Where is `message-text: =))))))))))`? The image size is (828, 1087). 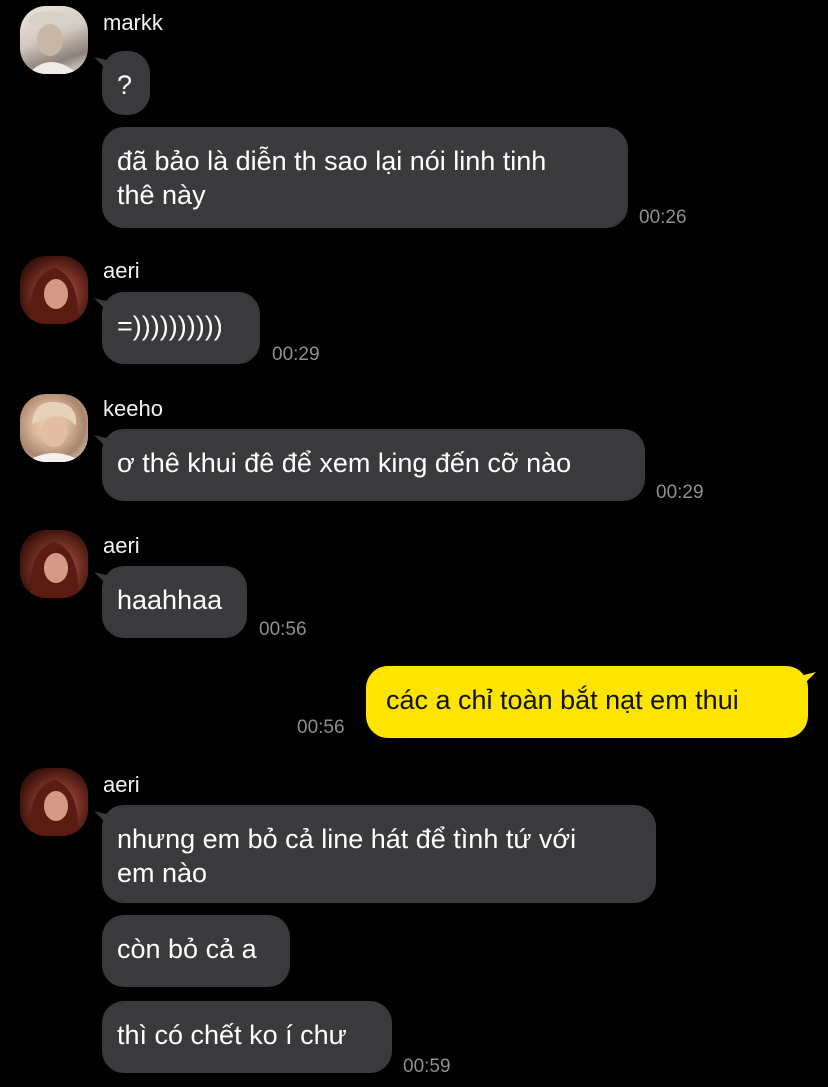
message-text: =)))))))))) is located at coordinates (170, 326).